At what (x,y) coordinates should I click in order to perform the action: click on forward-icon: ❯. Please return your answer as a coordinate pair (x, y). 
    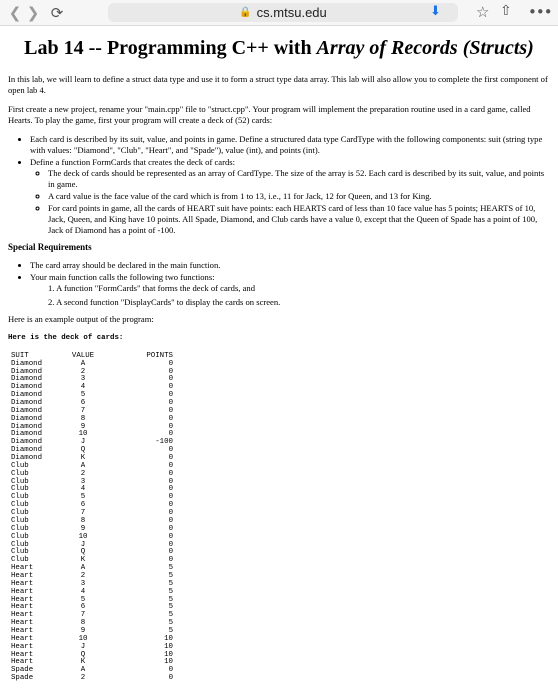
    Looking at the image, I should click on (33, 13).